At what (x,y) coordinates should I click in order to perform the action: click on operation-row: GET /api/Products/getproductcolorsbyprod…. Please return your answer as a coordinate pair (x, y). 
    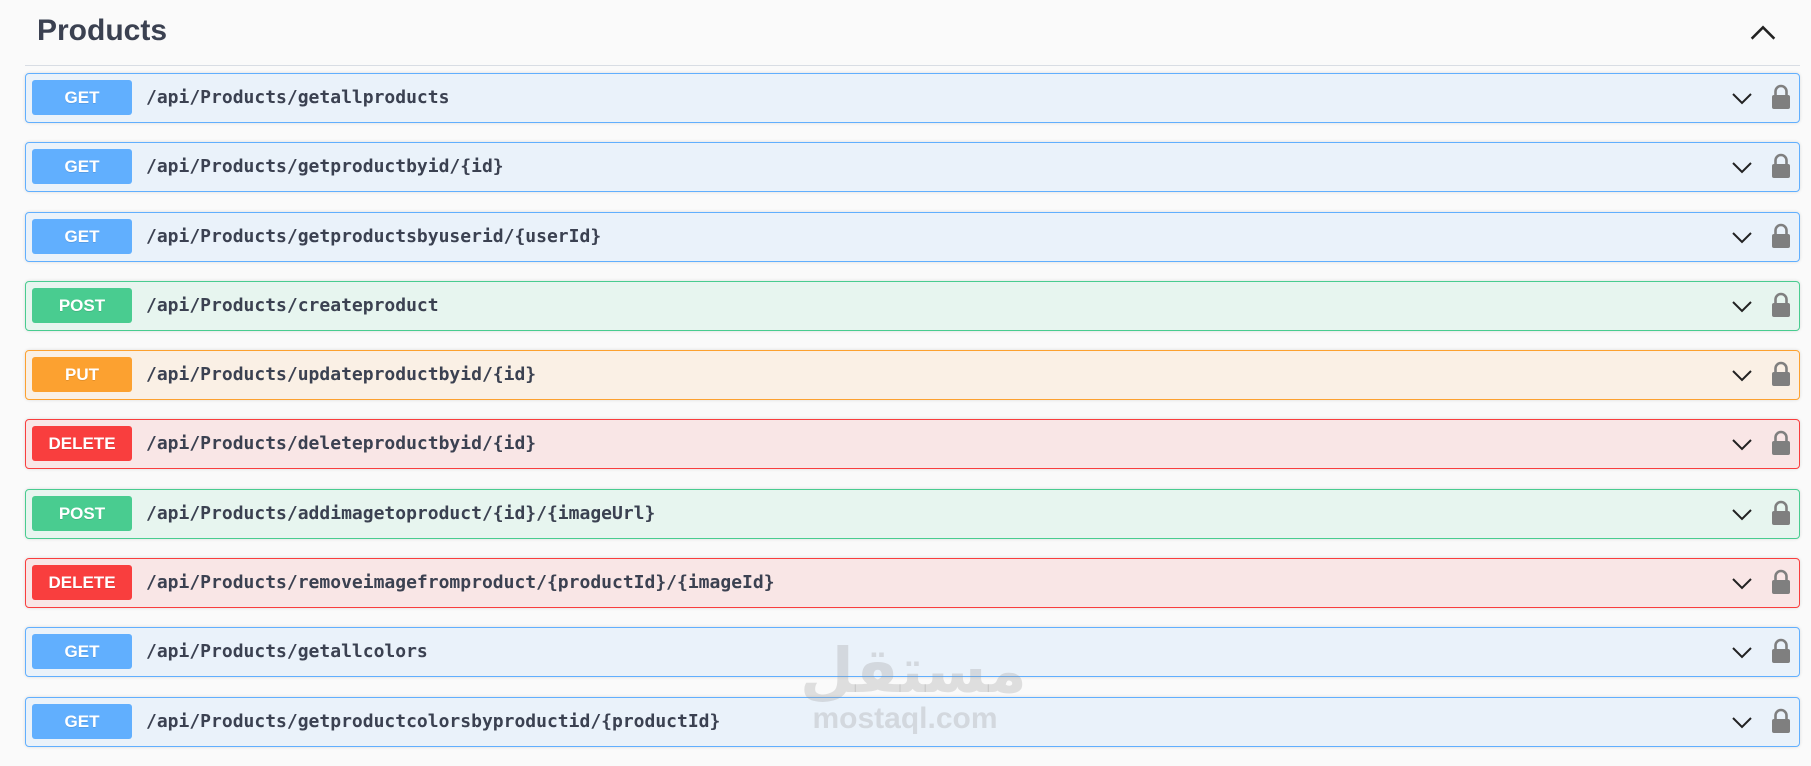
    Looking at the image, I should click on (912, 721).